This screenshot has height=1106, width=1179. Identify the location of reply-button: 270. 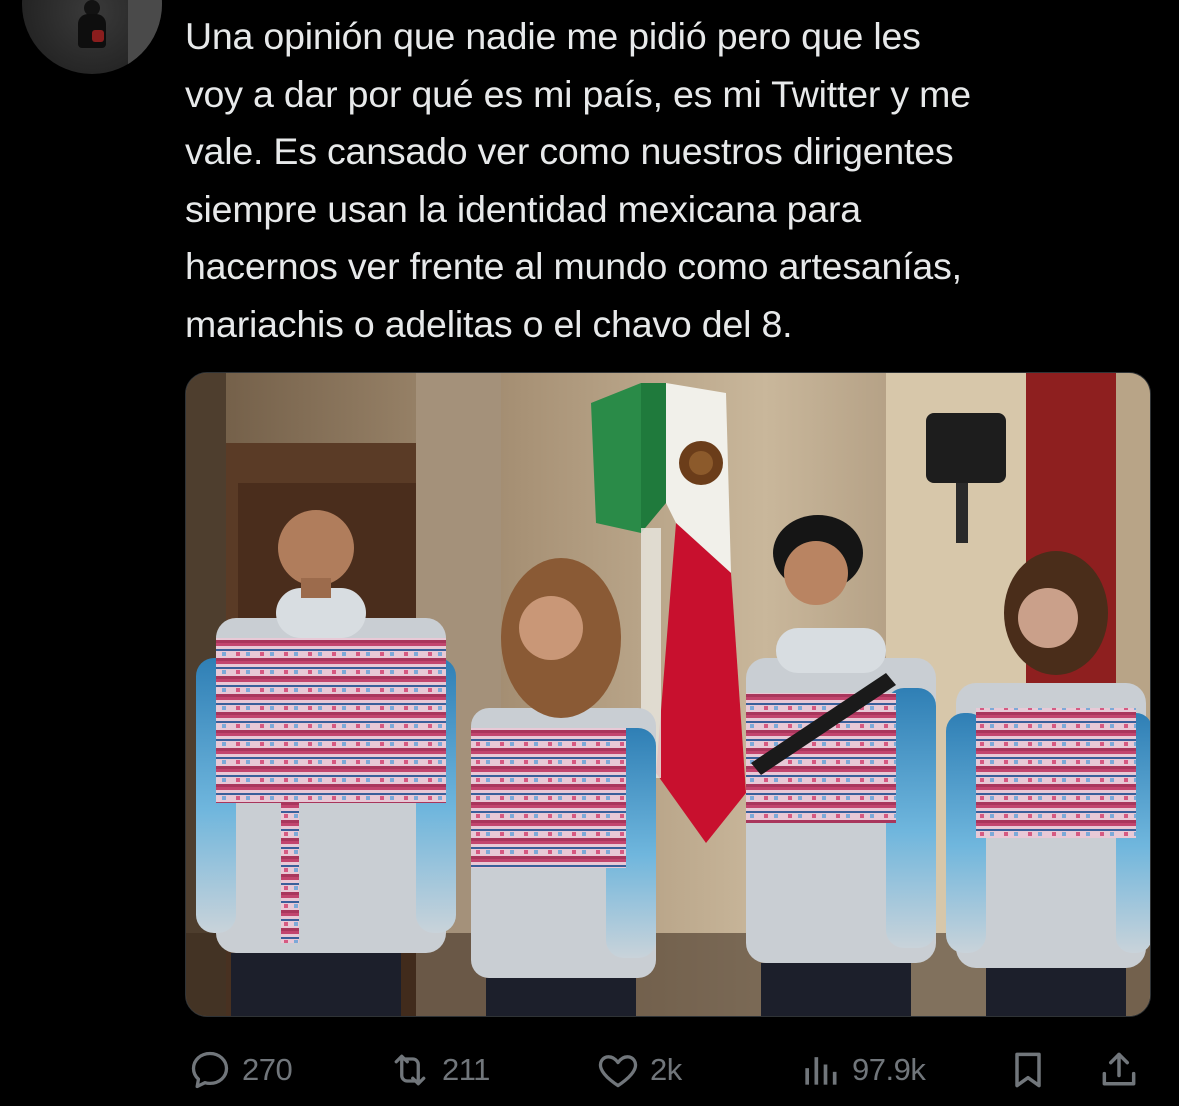
(240, 1070).